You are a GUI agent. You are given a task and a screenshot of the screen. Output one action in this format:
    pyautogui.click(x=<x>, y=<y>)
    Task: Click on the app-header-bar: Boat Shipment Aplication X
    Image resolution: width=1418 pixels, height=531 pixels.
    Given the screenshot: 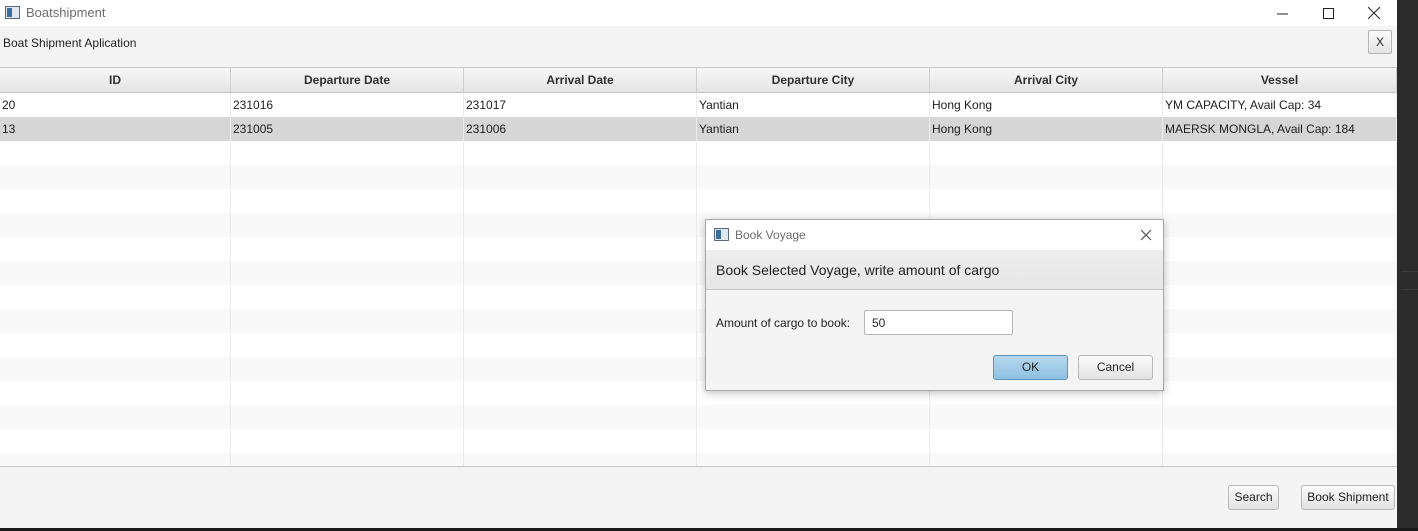 What is the action you would take?
    pyautogui.click(x=698, y=46)
    